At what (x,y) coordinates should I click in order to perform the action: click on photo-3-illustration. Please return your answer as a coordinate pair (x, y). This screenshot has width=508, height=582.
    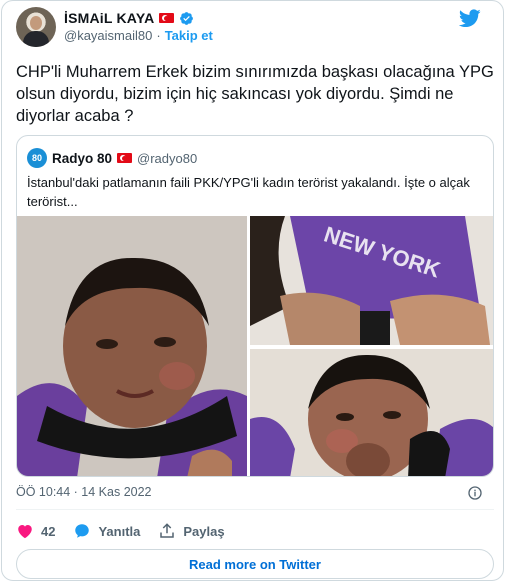
    Looking at the image, I should click on (371, 412).